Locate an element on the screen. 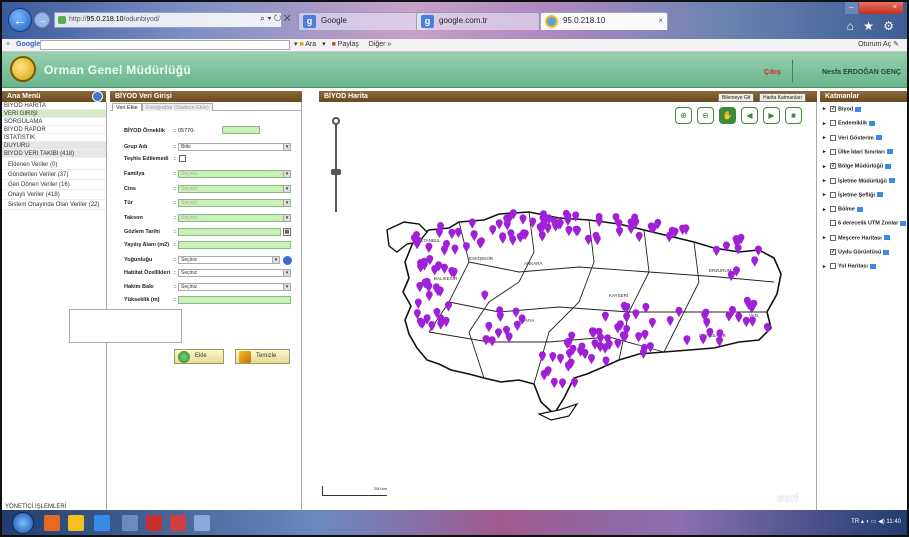 The width and height of the screenshot is (909, 537). clock: 11:40 is located at coordinates (893, 522).